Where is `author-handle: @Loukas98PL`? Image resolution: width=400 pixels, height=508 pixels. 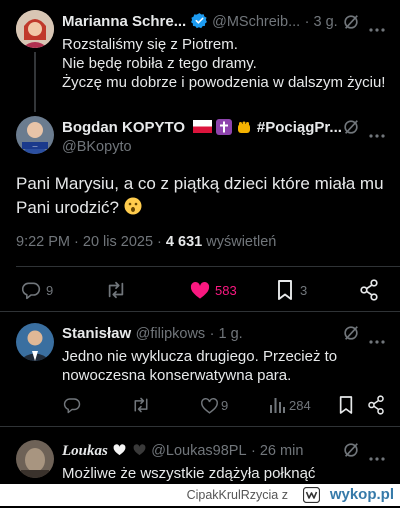
author-handle: @Loukas98PL is located at coordinates (198, 451).